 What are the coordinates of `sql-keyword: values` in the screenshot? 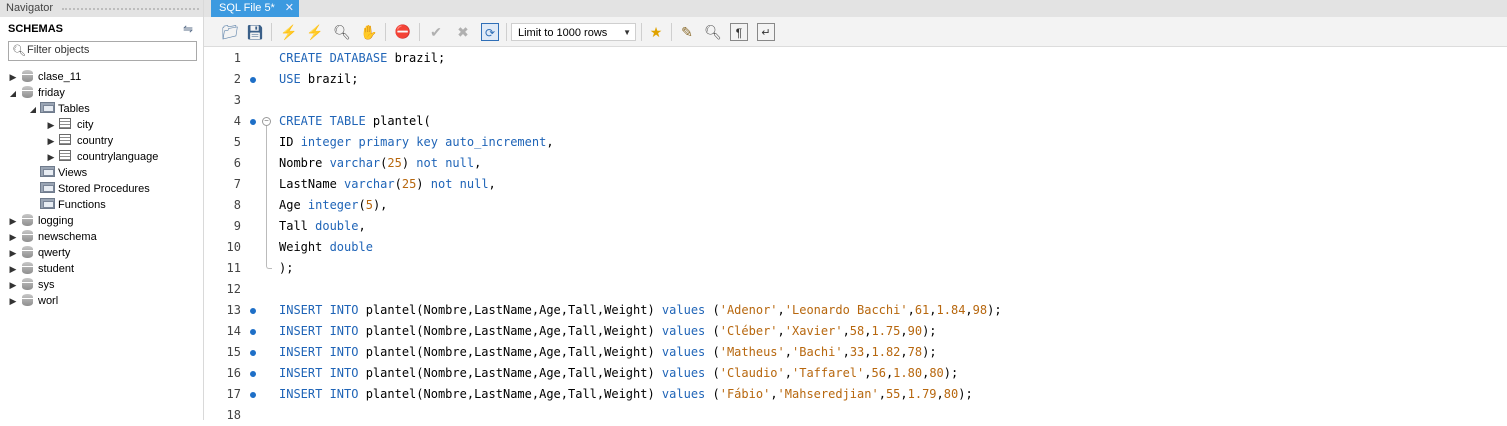 It's located at (683, 331).